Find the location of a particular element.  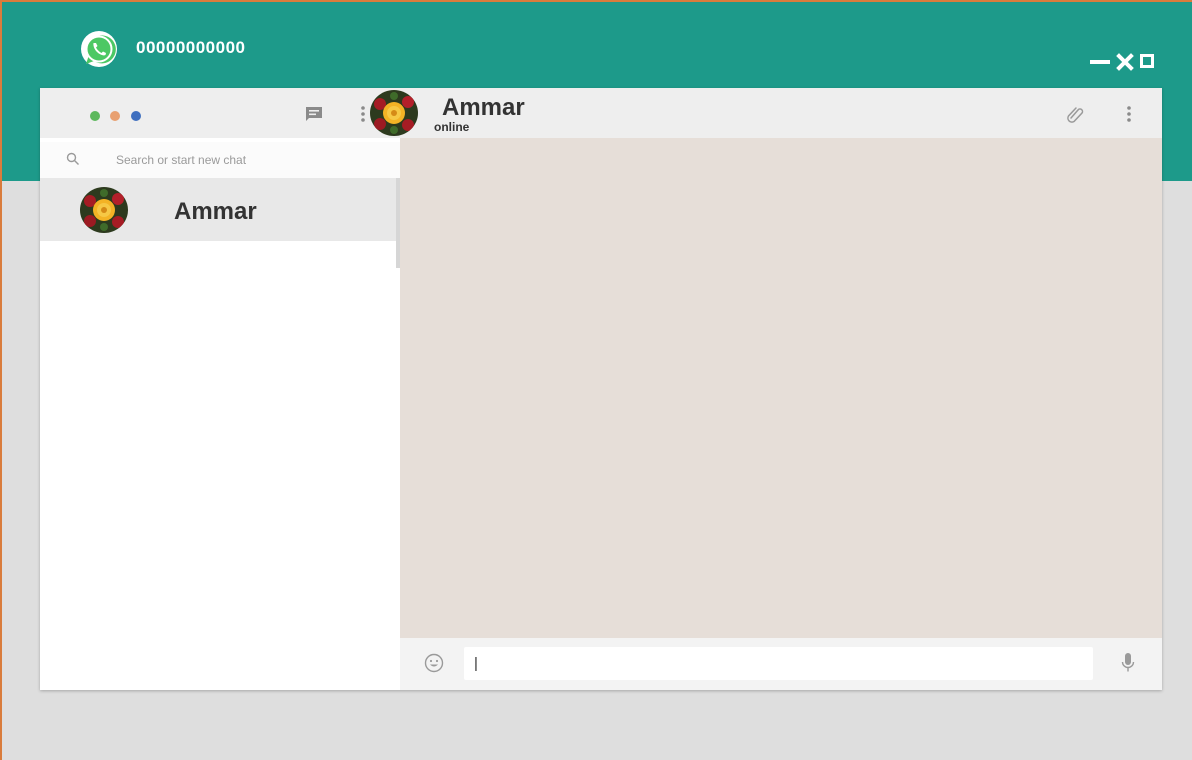

status-dot-orange is located at coordinates (115, 116).